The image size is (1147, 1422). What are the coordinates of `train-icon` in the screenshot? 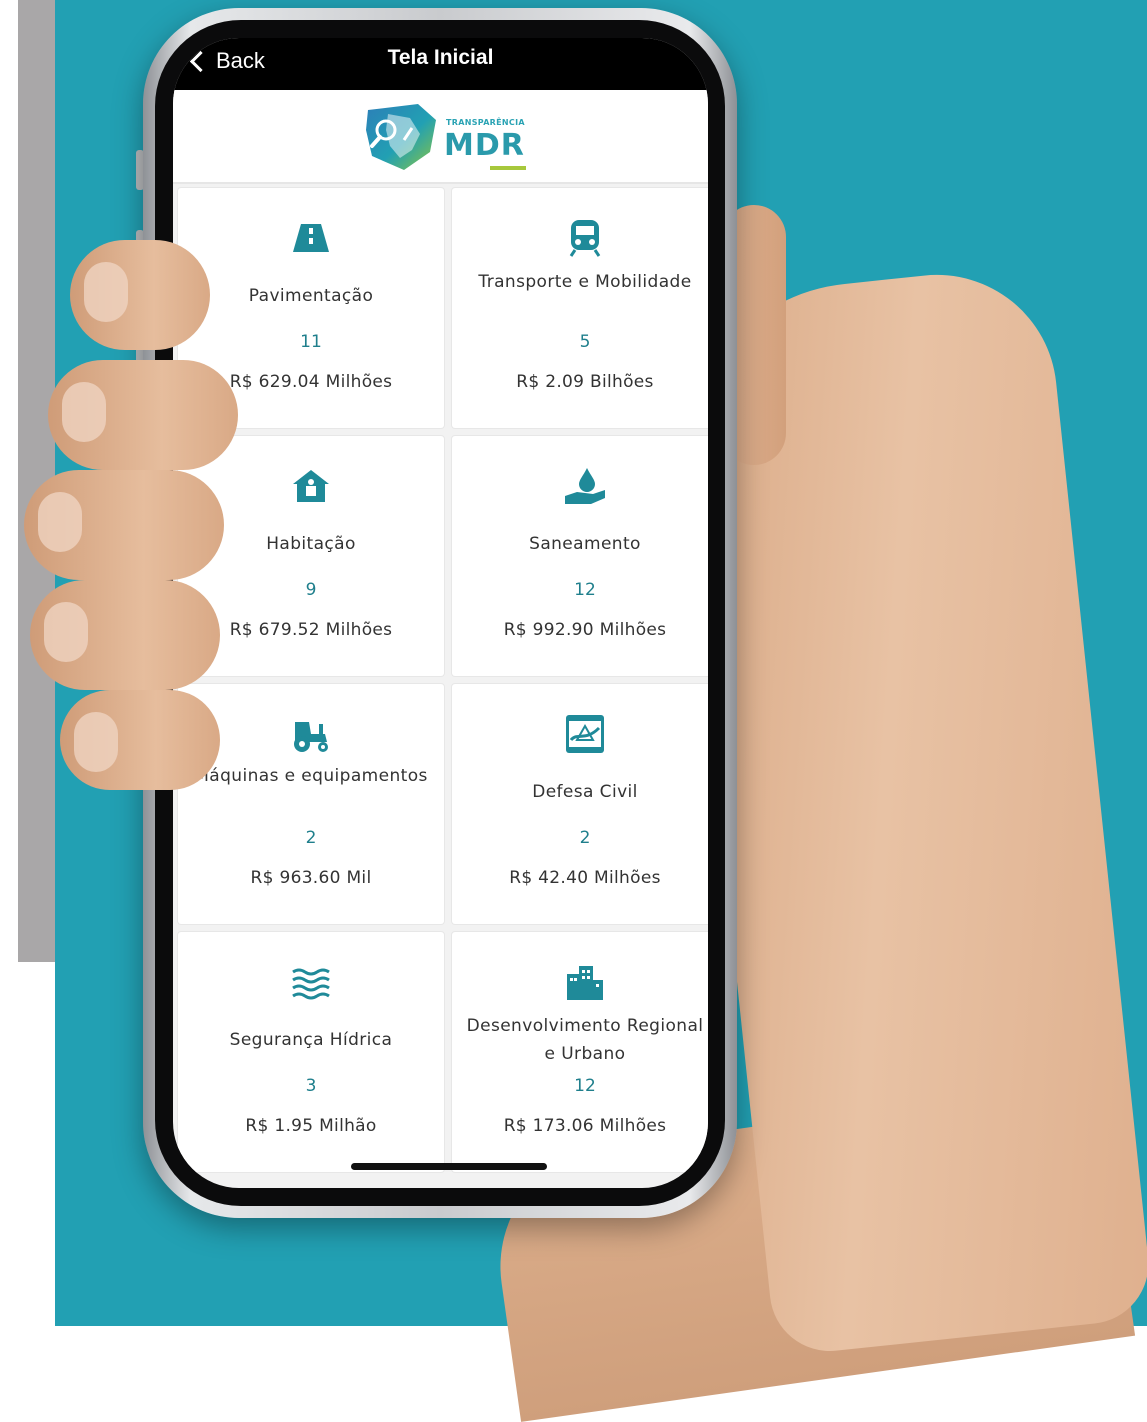 It's located at (585, 238).